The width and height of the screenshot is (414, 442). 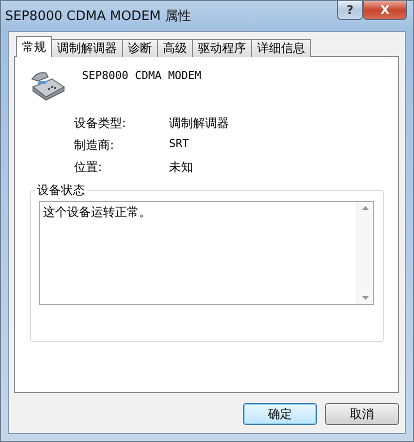 What do you see at coordinates (365, 298) in the screenshot?
I see `scroll-down-icon` at bounding box center [365, 298].